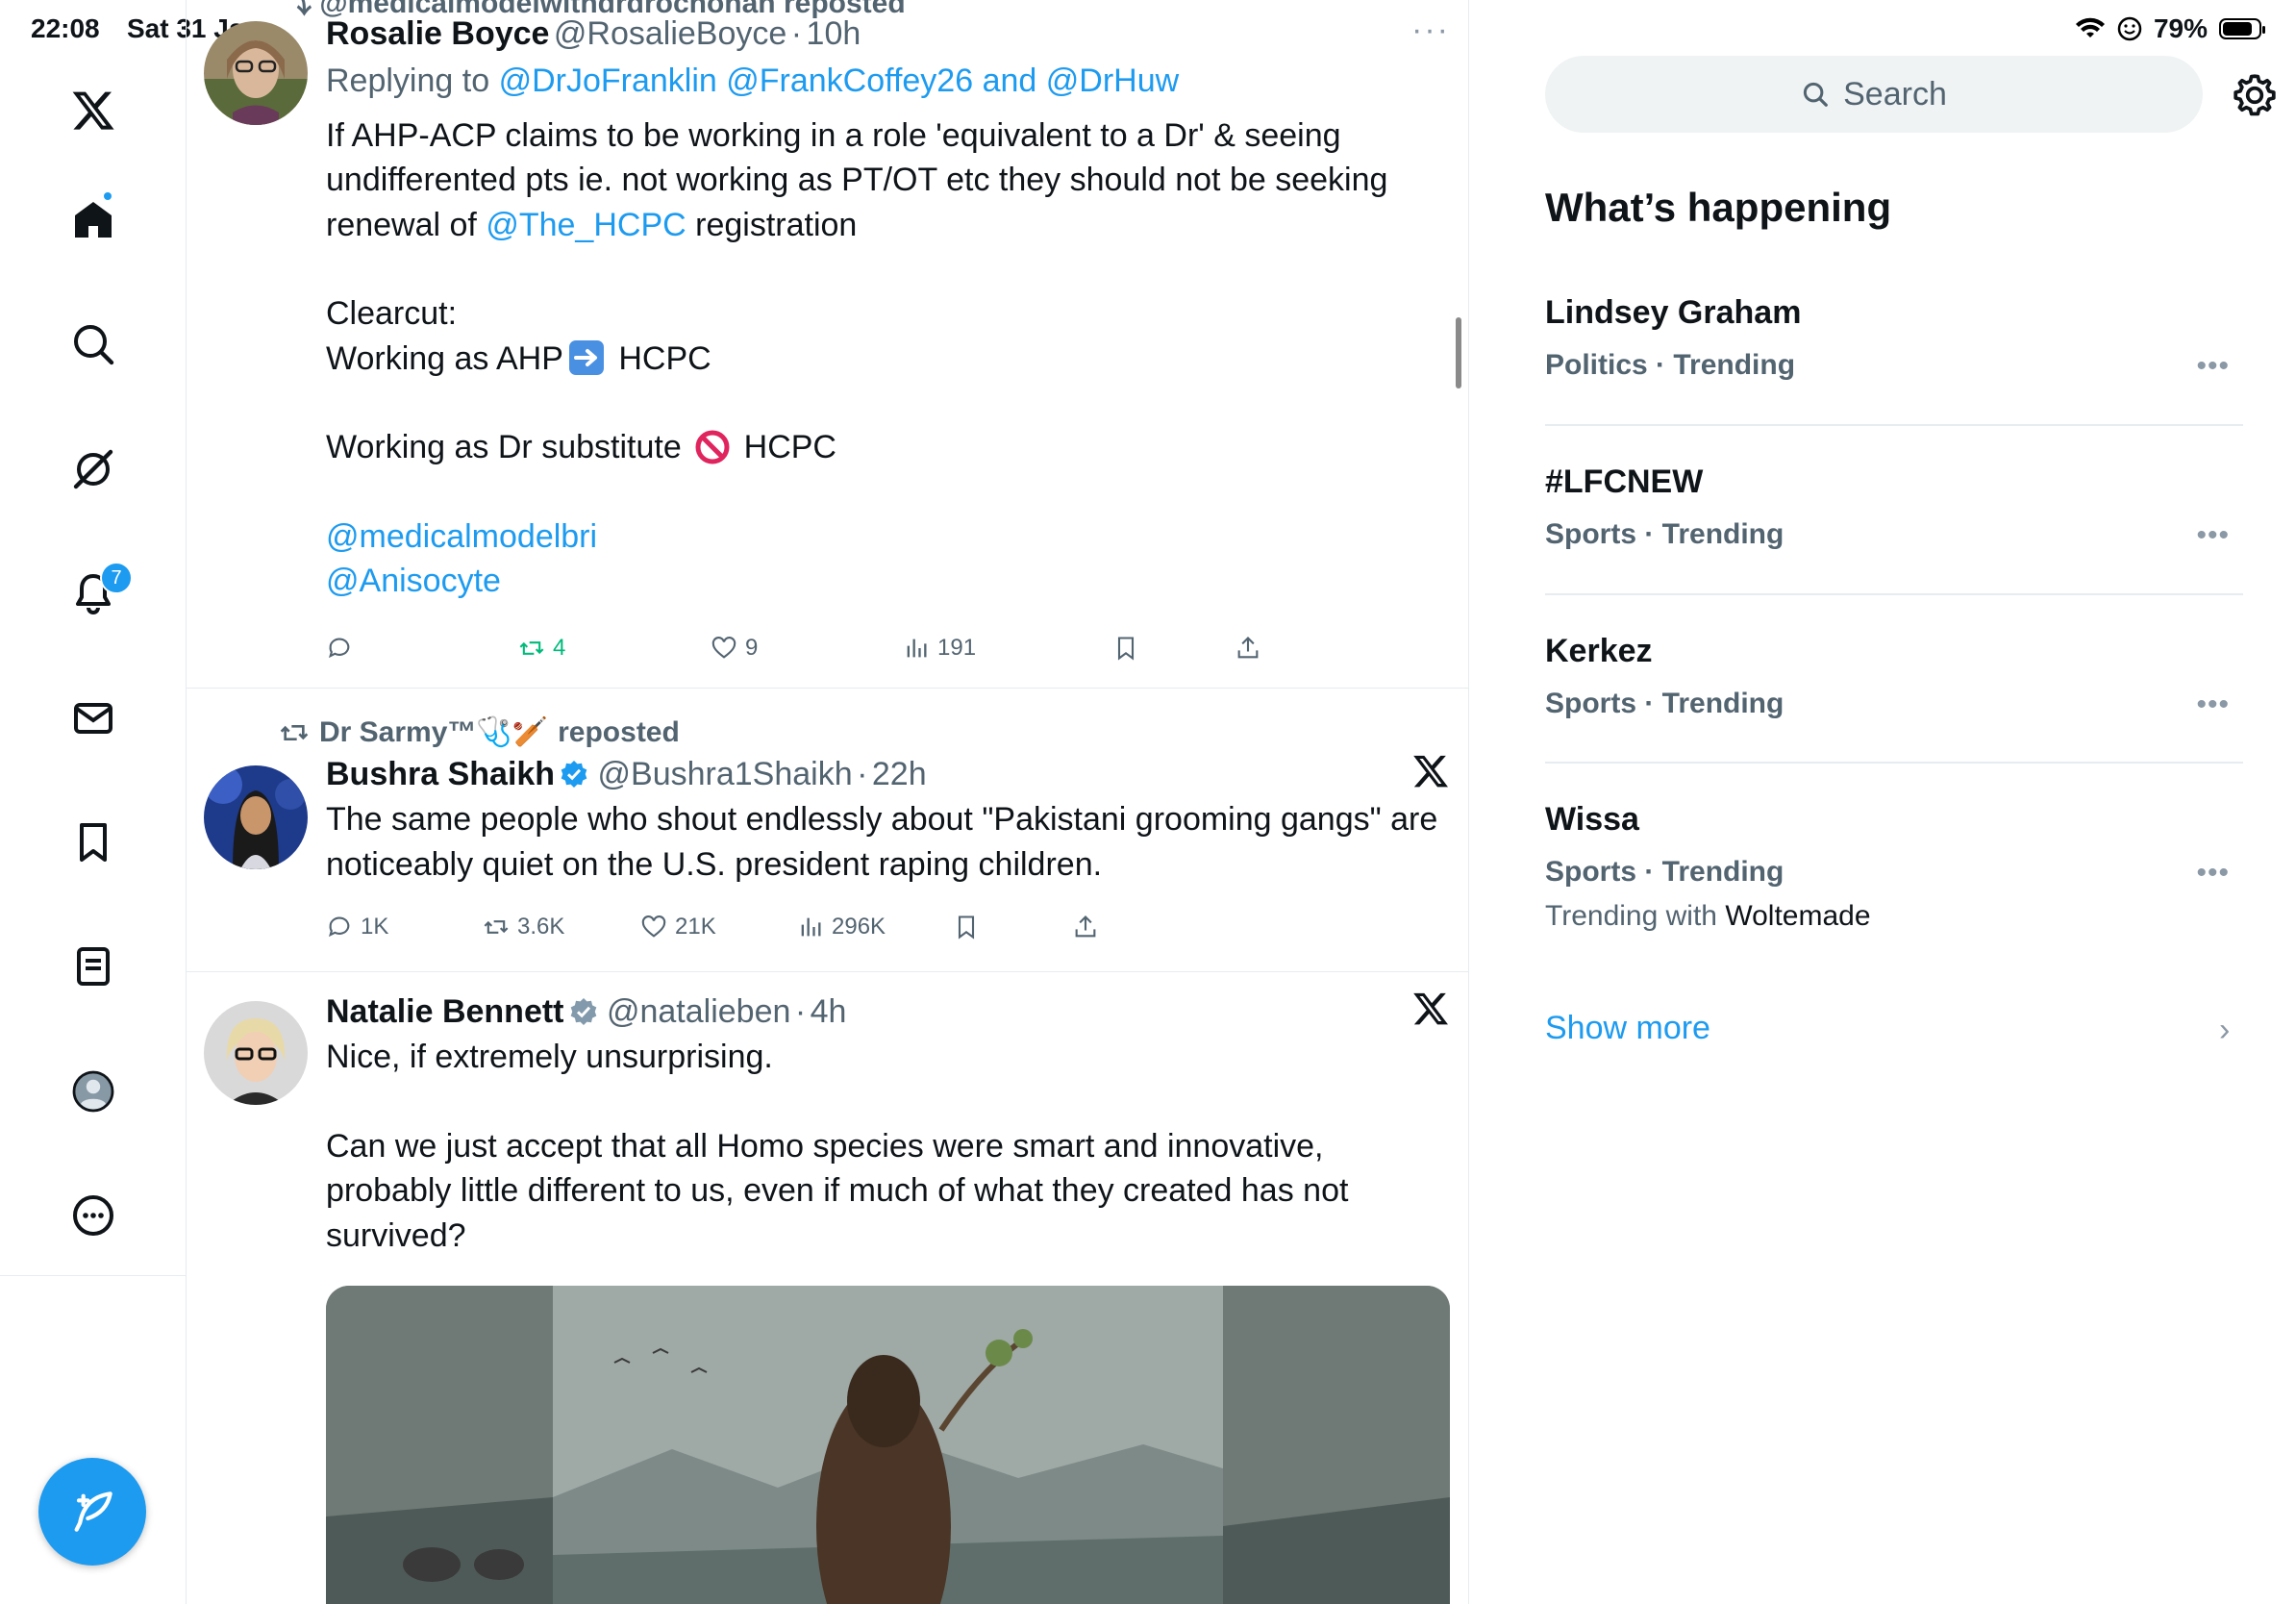 The image size is (2296, 1604). What do you see at coordinates (339, 927) in the screenshot?
I see `reply-icon` at bounding box center [339, 927].